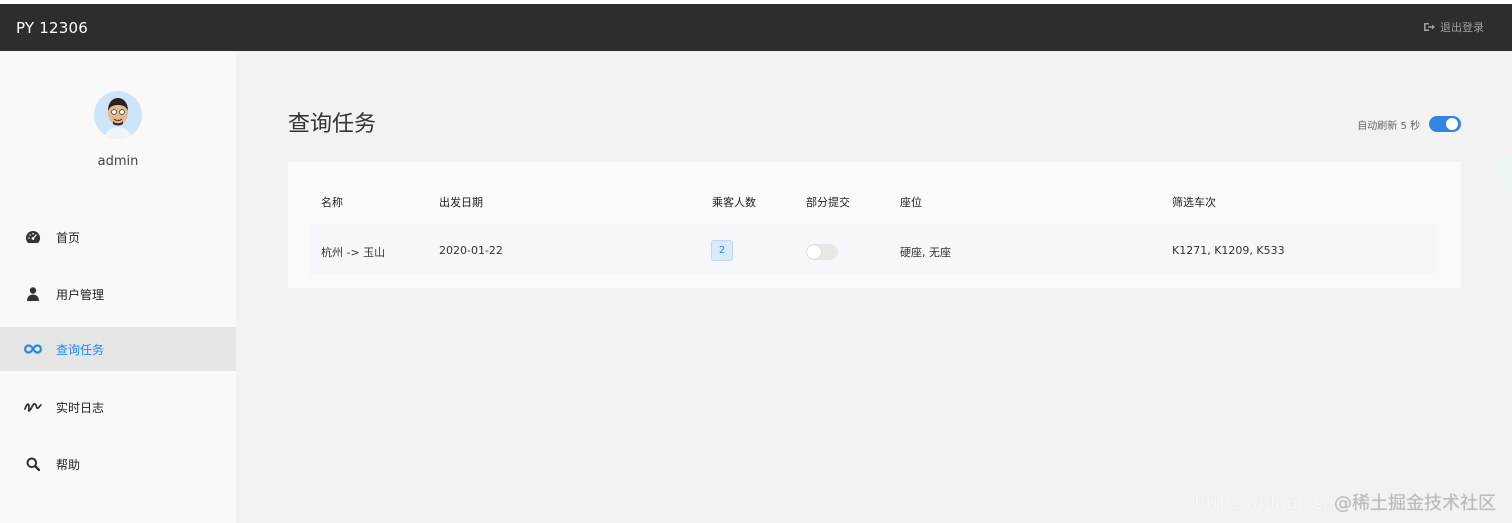 The width and height of the screenshot is (1512, 523). I want to click on sidebar-item-label: 帮助, so click(68, 464).